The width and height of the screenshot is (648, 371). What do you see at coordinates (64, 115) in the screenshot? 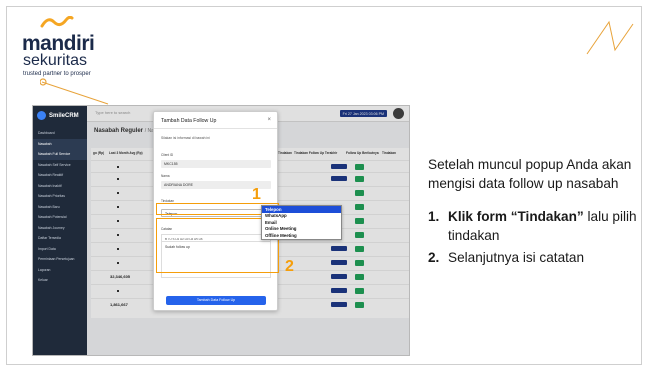
I see `crm-app-name: SmileCRM` at bounding box center [64, 115].